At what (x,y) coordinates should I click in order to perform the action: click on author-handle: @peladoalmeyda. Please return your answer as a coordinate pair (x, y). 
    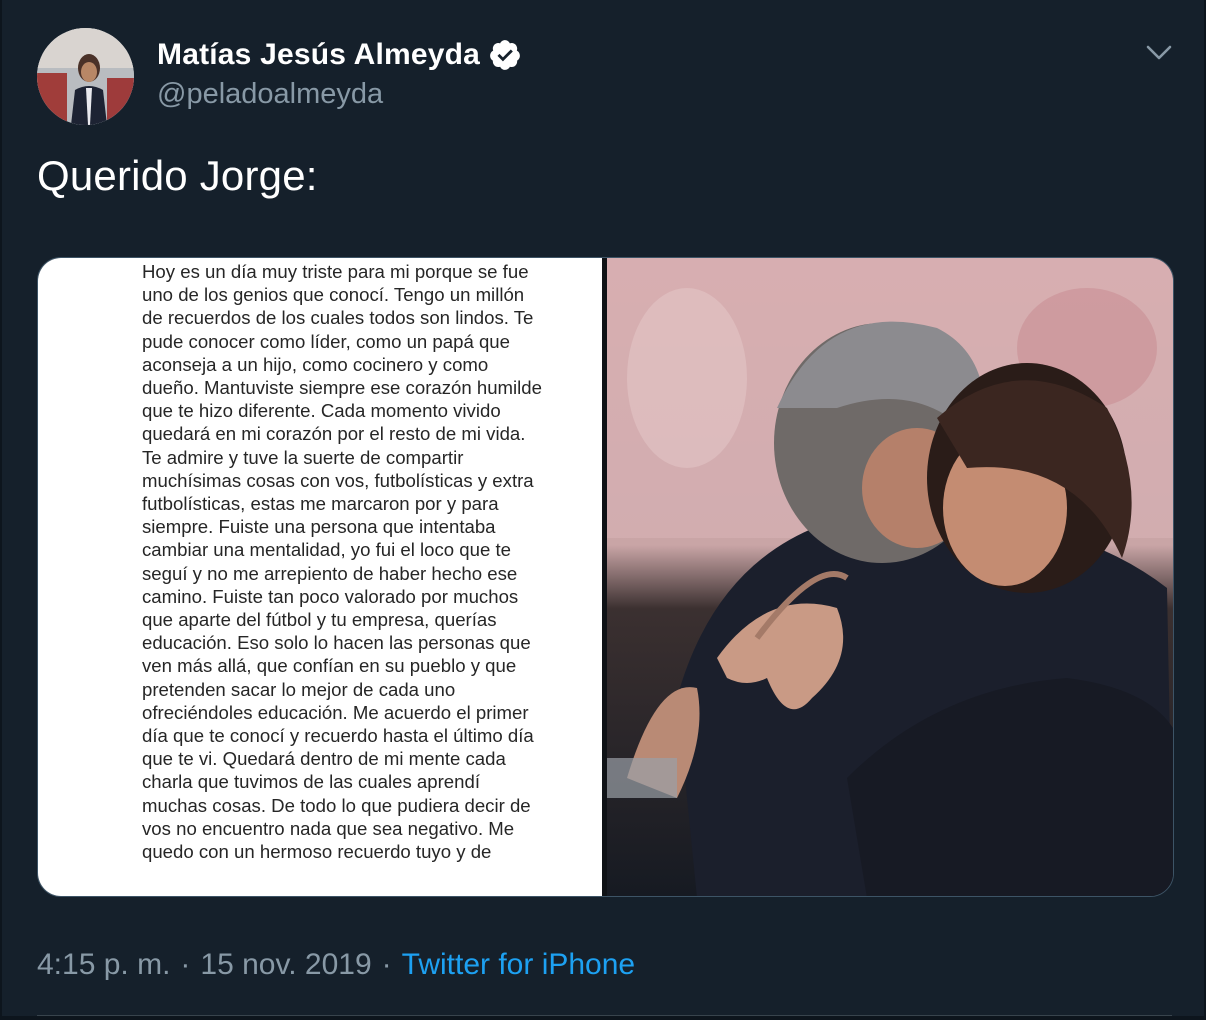
    Looking at the image, I should click on (270, 94).